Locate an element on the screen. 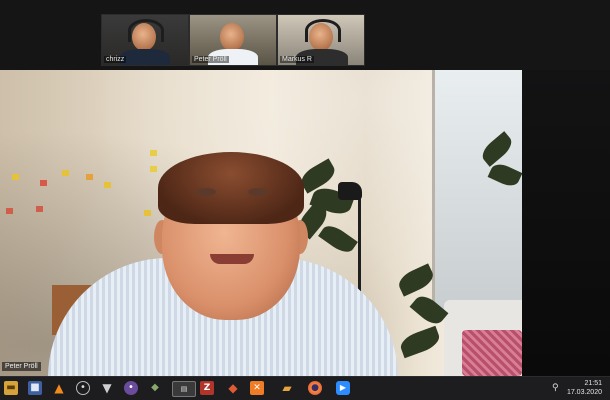 The height and width of the screenshot is (400, 610). bag-icon: ▰ is located at coordinates (287, 388).